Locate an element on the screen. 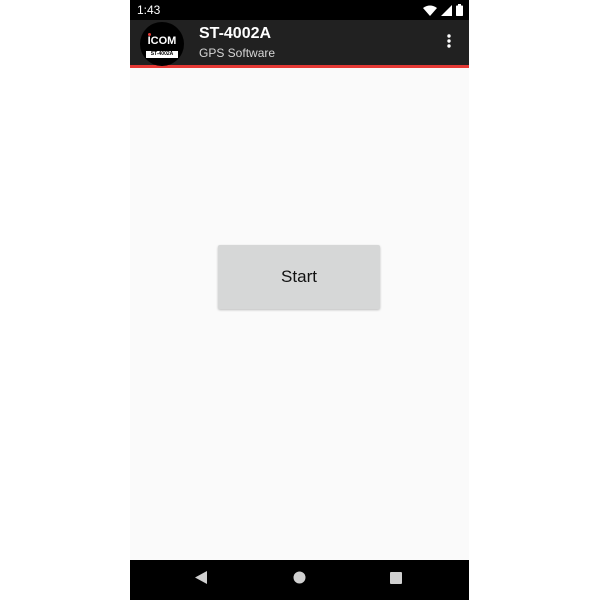 The width and height of the screenshot is (600, 600). logo-model-text: ST-4002A is located at coordinates (162, 54).